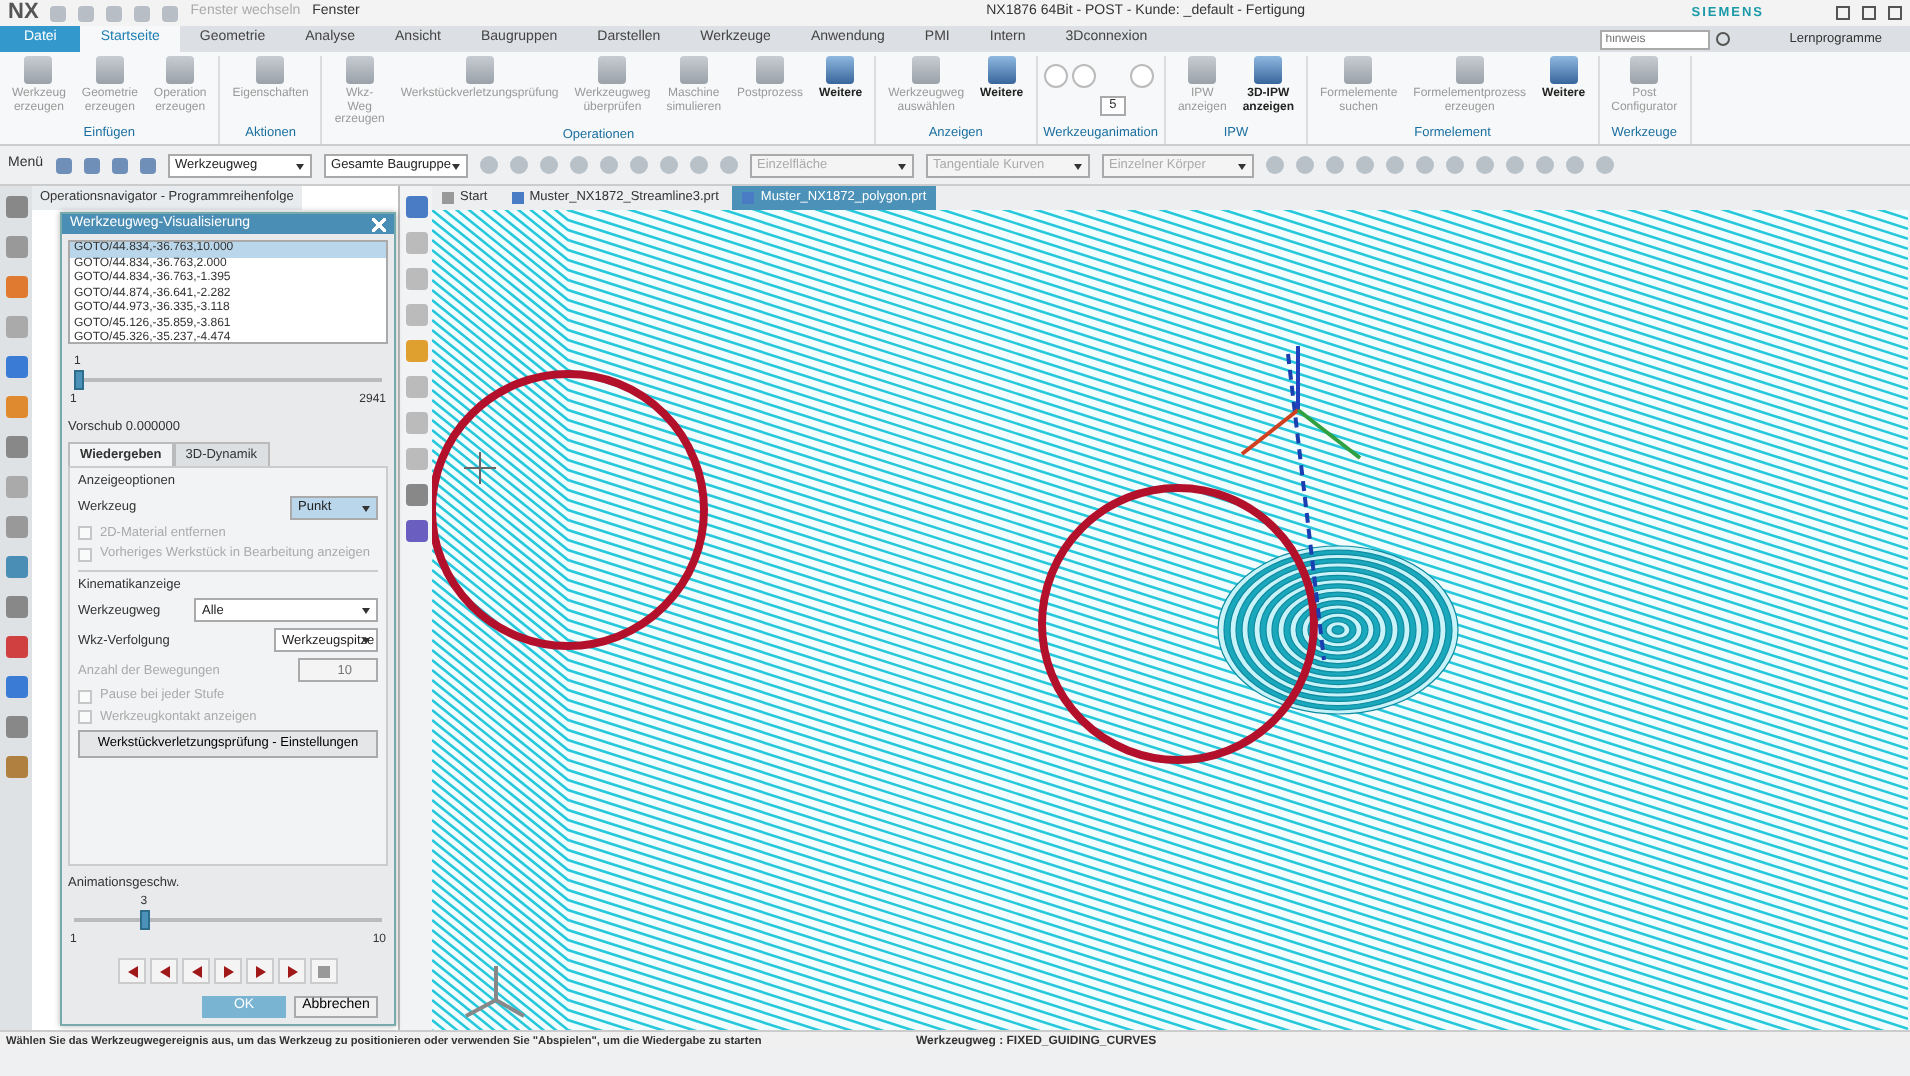  I want to click on crosshair-icon, so click(480, 468).